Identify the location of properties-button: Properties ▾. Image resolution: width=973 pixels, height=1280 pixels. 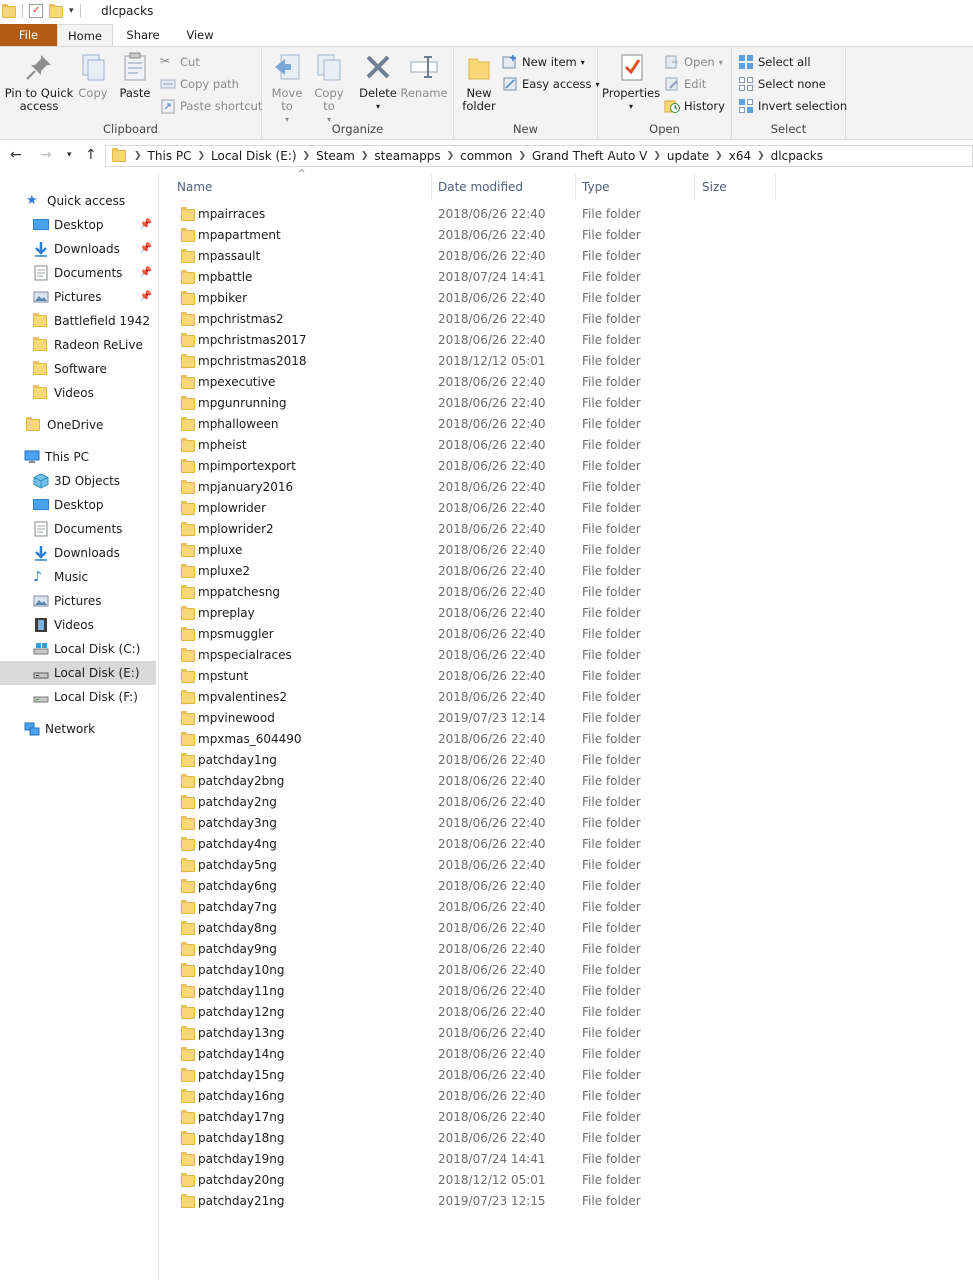
(631, 82).